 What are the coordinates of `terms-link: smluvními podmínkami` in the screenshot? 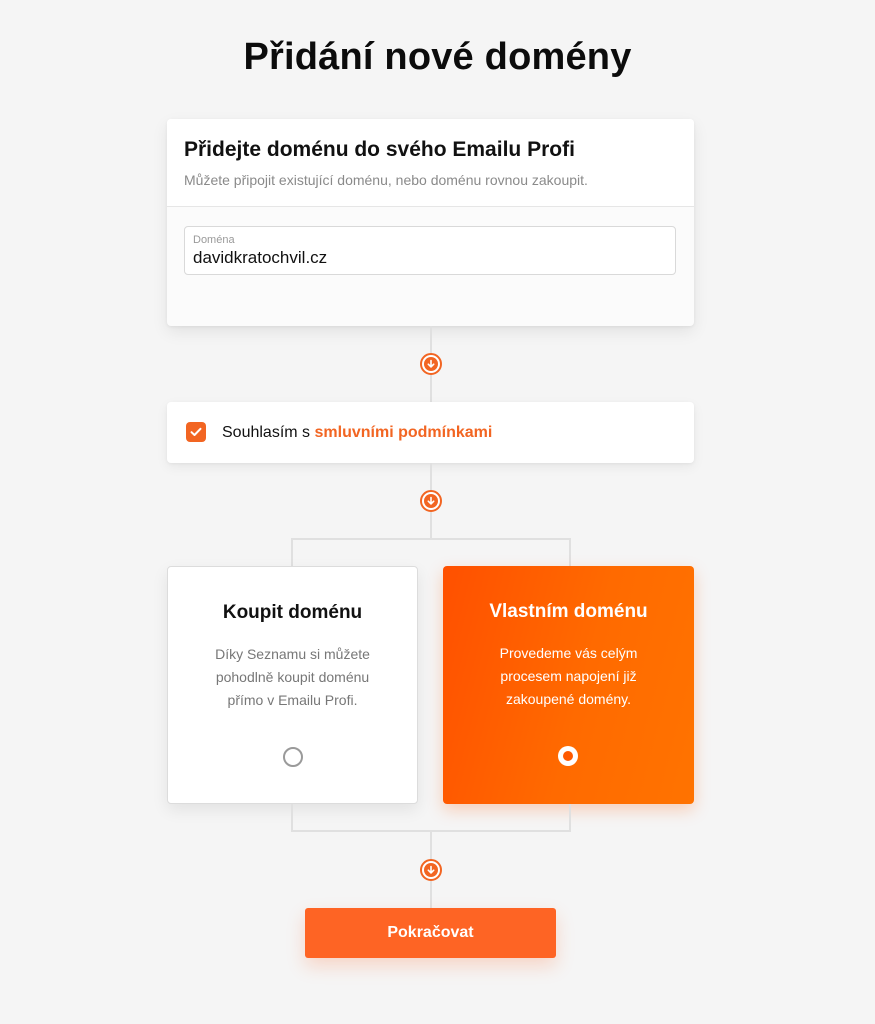 It's located at (404, 432).